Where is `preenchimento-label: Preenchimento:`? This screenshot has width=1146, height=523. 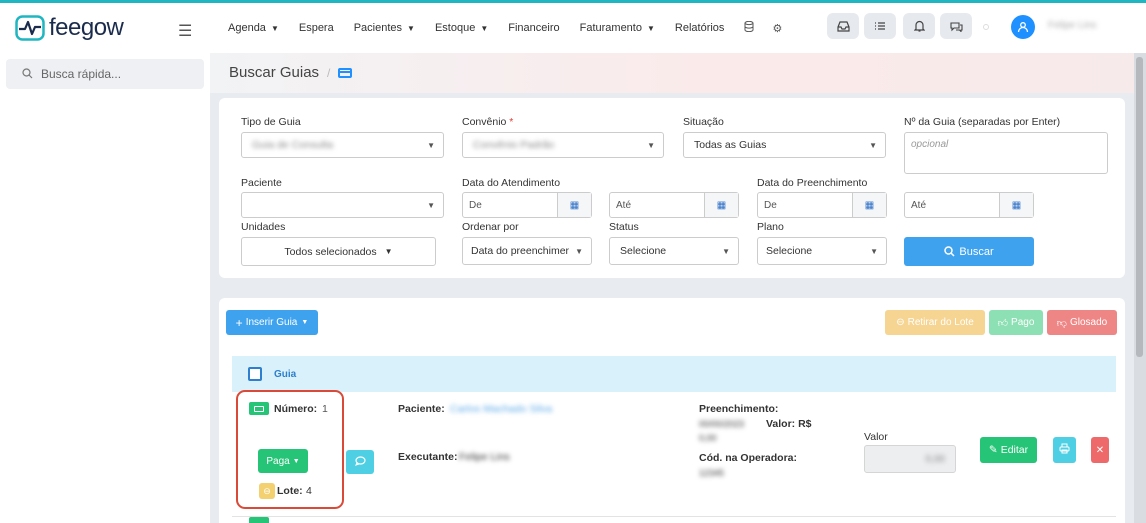
preenchimento-label: Preenchimento: is located at coordinates (739, 409).